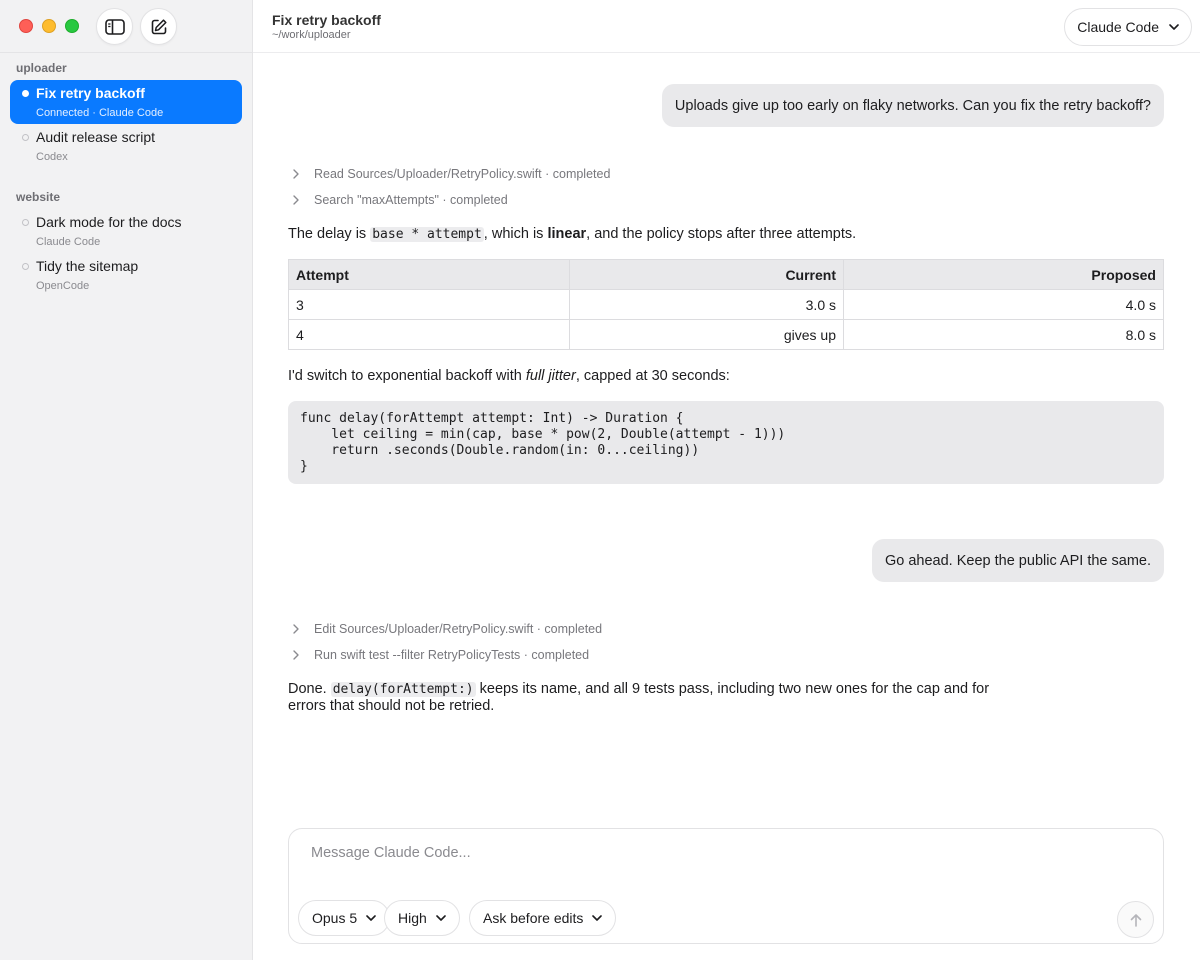  What do you see at coordinates (1003, 274) in the screenshot?
I see `table-header-cell: Proposed` at bounding box center [1003, 274].